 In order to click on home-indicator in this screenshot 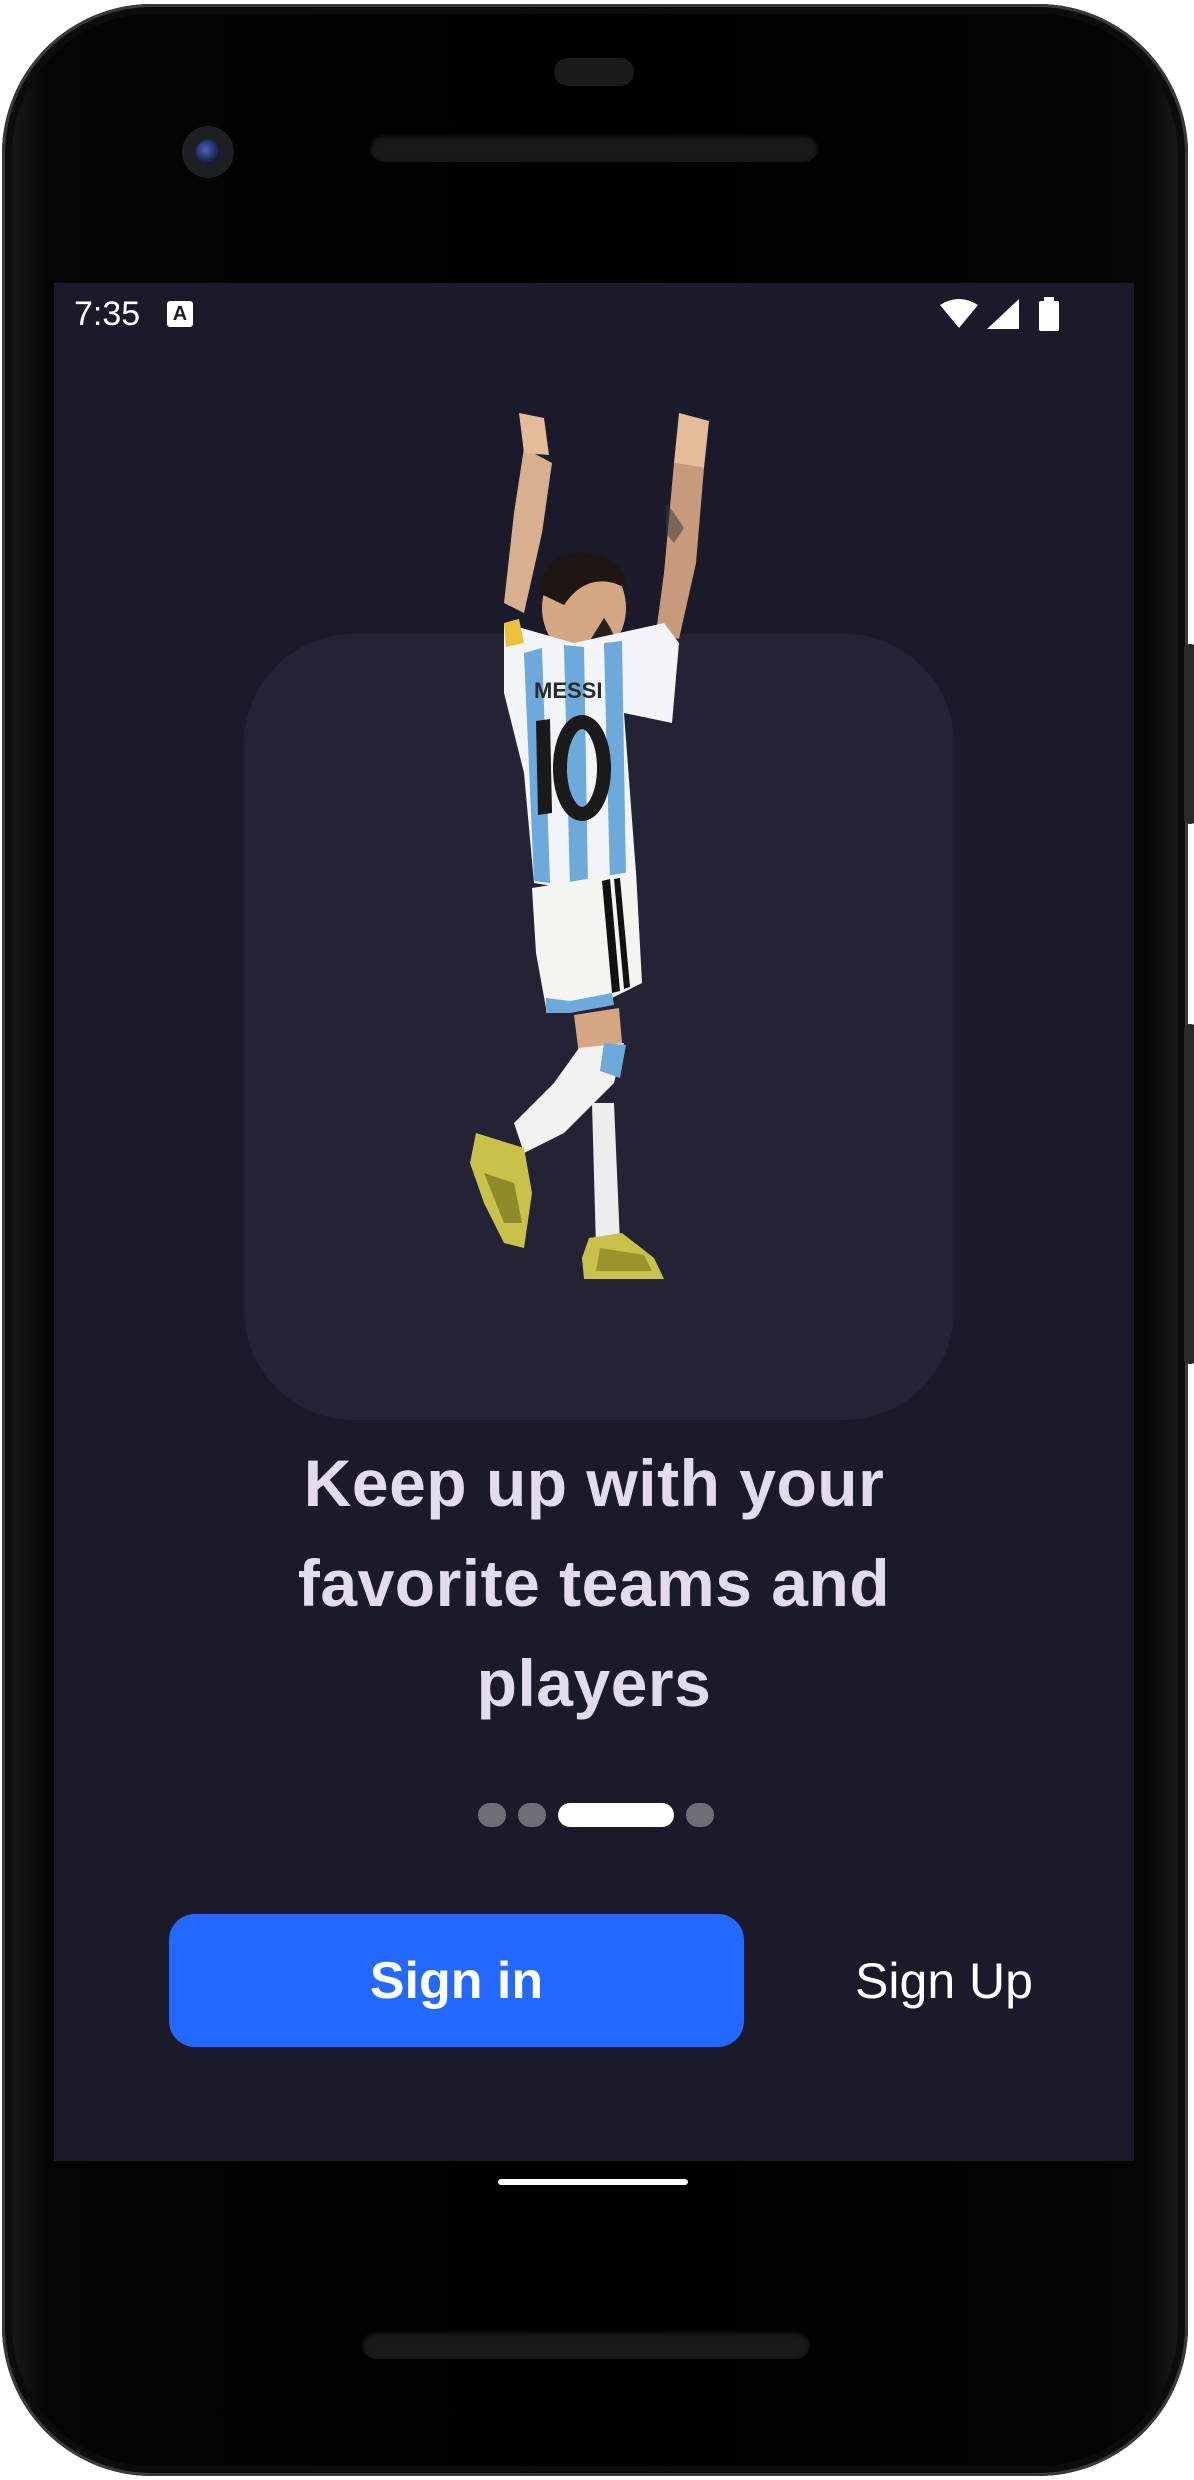, I will do `click(593, 2182)`.